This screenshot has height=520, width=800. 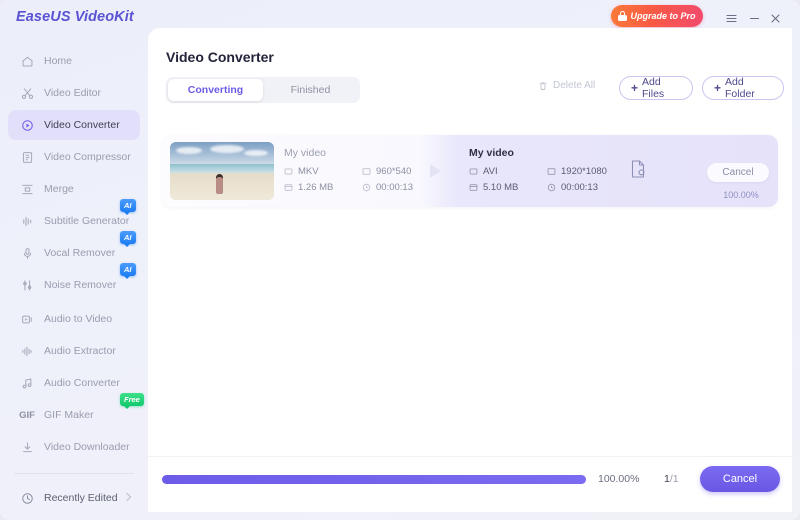 I want to click on trash-icon, so click(x=543, y=85).